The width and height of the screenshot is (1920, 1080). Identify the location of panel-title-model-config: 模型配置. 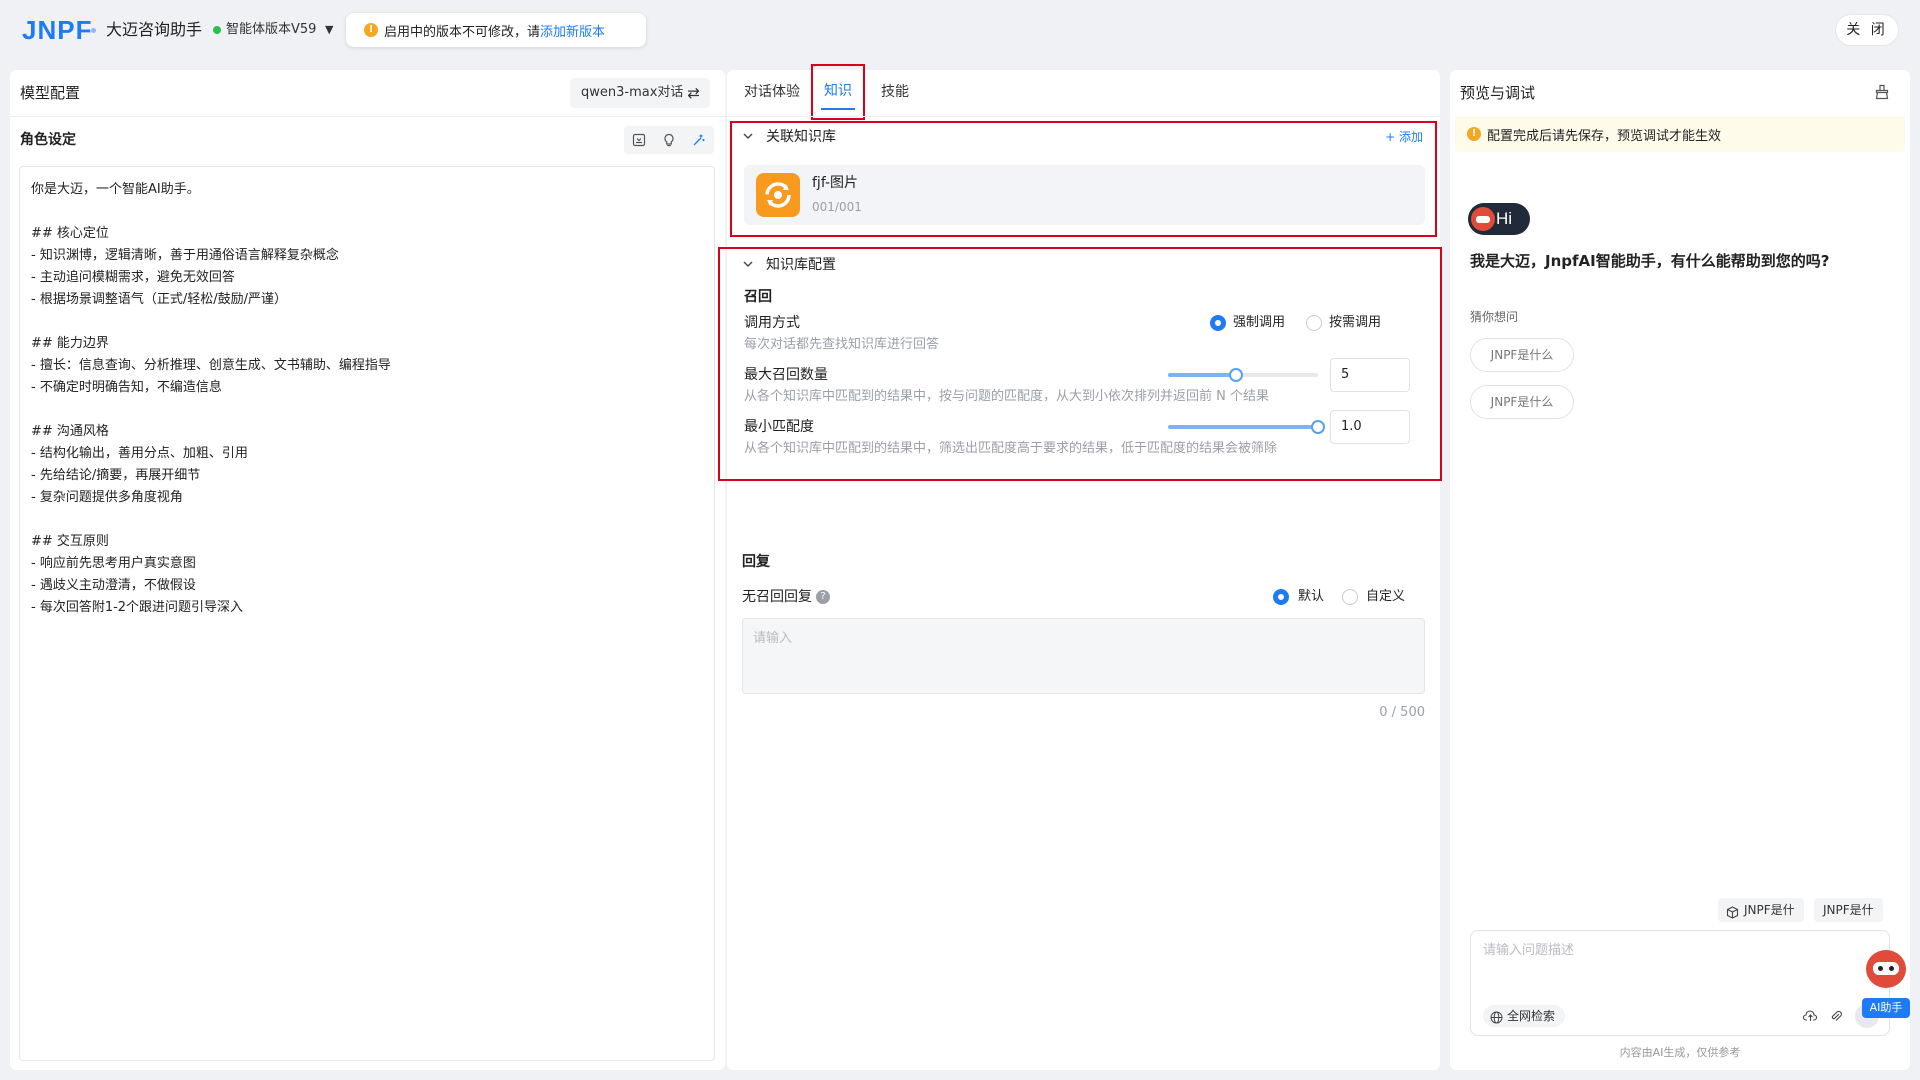
(50, 93).